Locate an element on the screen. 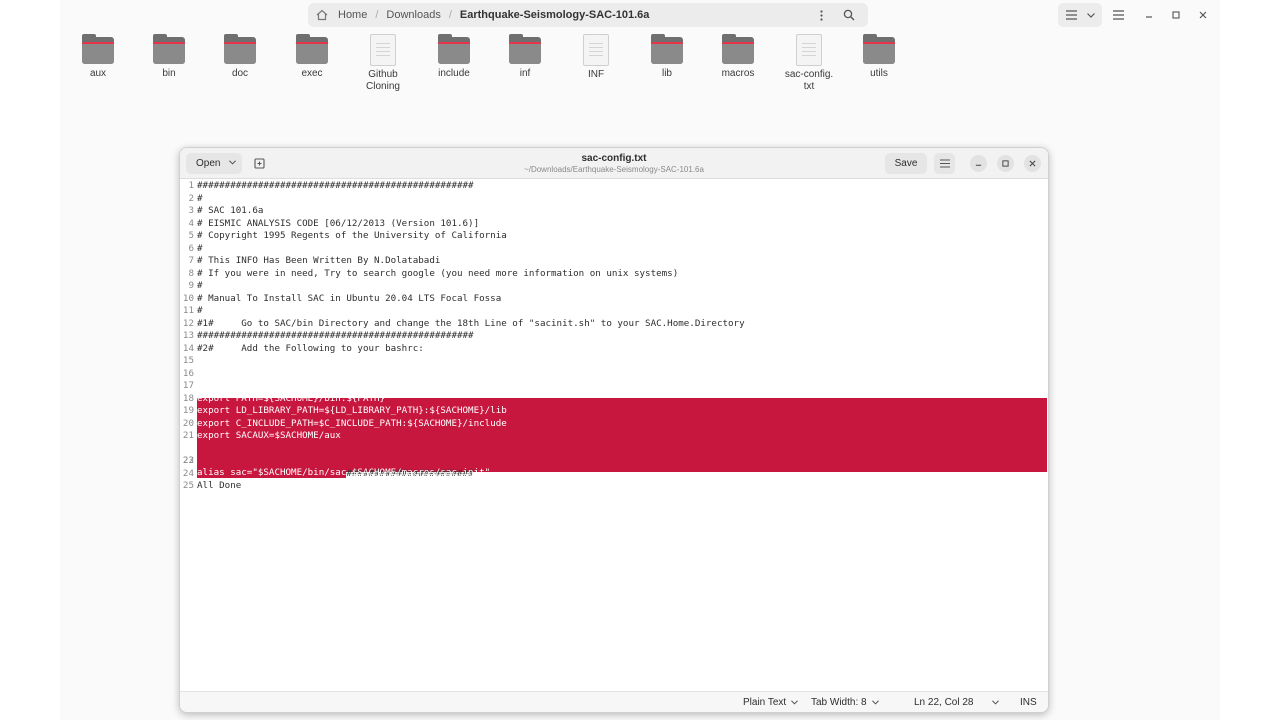  tab-width-label: Tab Width: 8 is located at coordinates (839, 702).